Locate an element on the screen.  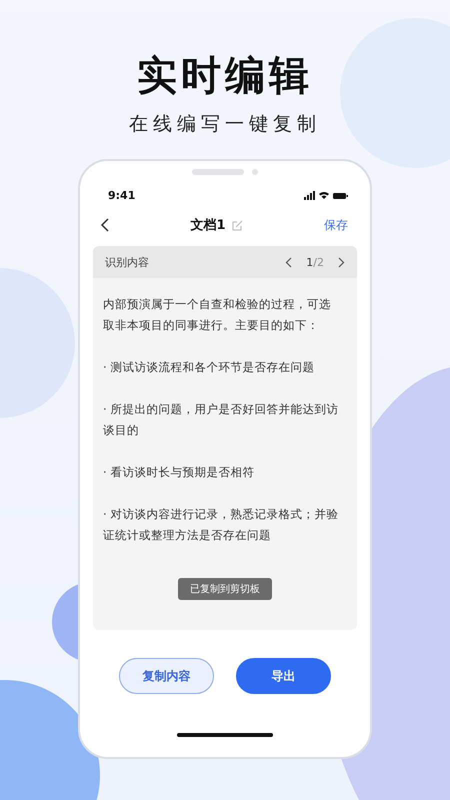
document-title: 文档1 is located at coordinates (208, 225).